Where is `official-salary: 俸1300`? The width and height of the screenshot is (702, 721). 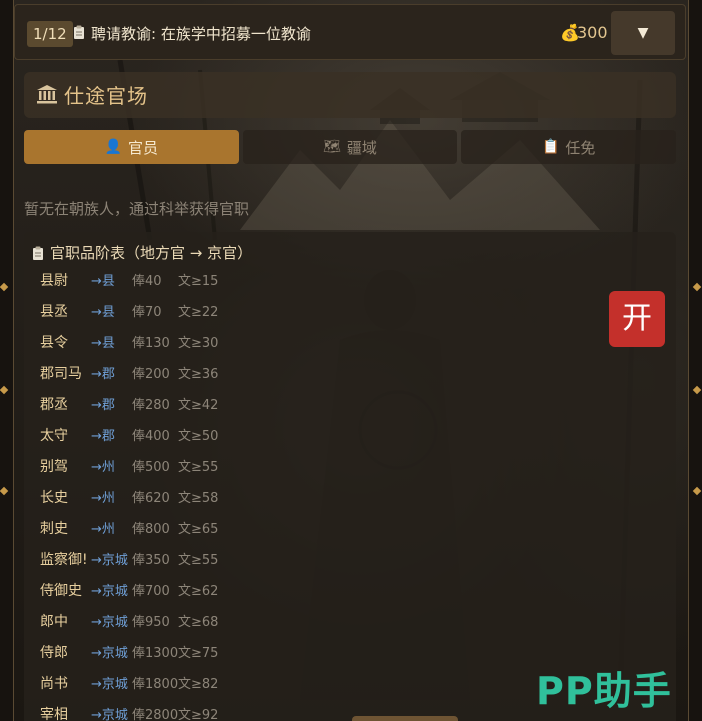 official-salary: 俸1300 is located at coordinates (155, 653).